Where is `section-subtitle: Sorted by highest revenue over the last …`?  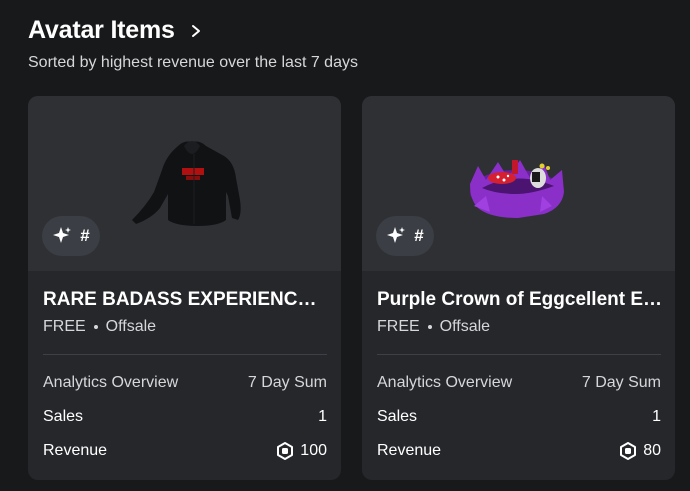 section-subtitle: Sorted by highest revenue over the last … is located at coordinates (193, 62).